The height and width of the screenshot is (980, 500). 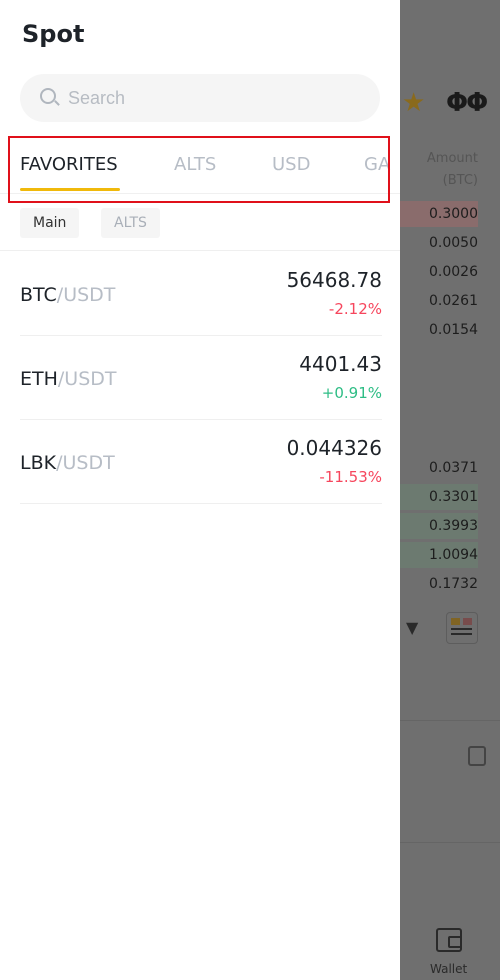 What do you see at coordinates (433, 555) in the screenshot?
I see `bid-amount: 1.0094` at bounding box center [433, 555].